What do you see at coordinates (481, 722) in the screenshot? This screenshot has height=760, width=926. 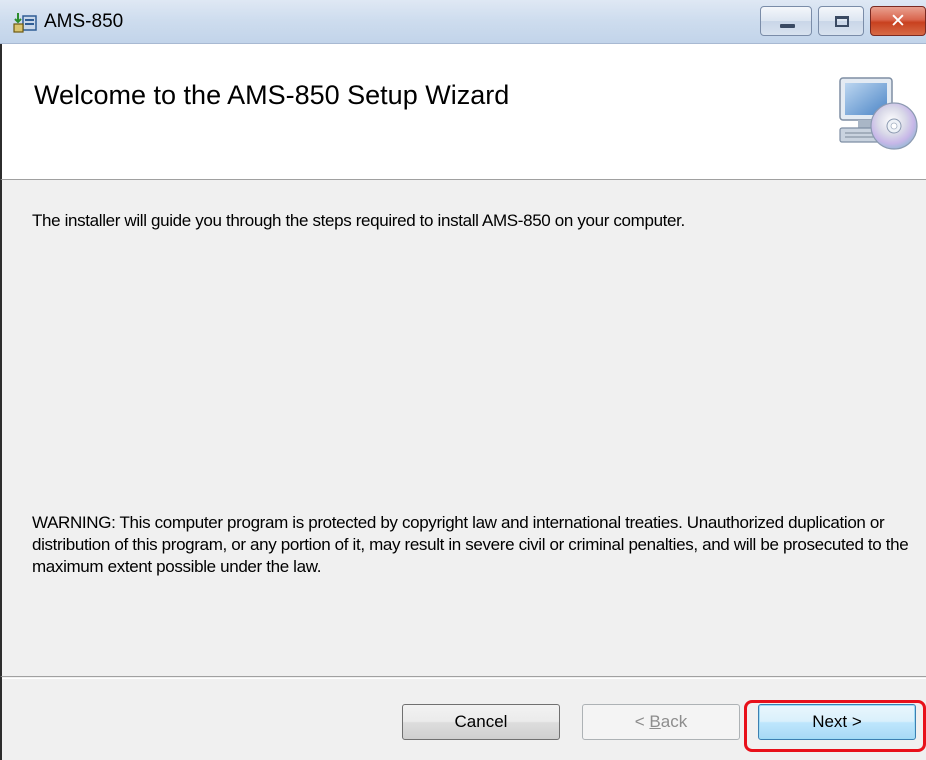 I see `cancel-button: Cancel` at bounding box center [481, 722].